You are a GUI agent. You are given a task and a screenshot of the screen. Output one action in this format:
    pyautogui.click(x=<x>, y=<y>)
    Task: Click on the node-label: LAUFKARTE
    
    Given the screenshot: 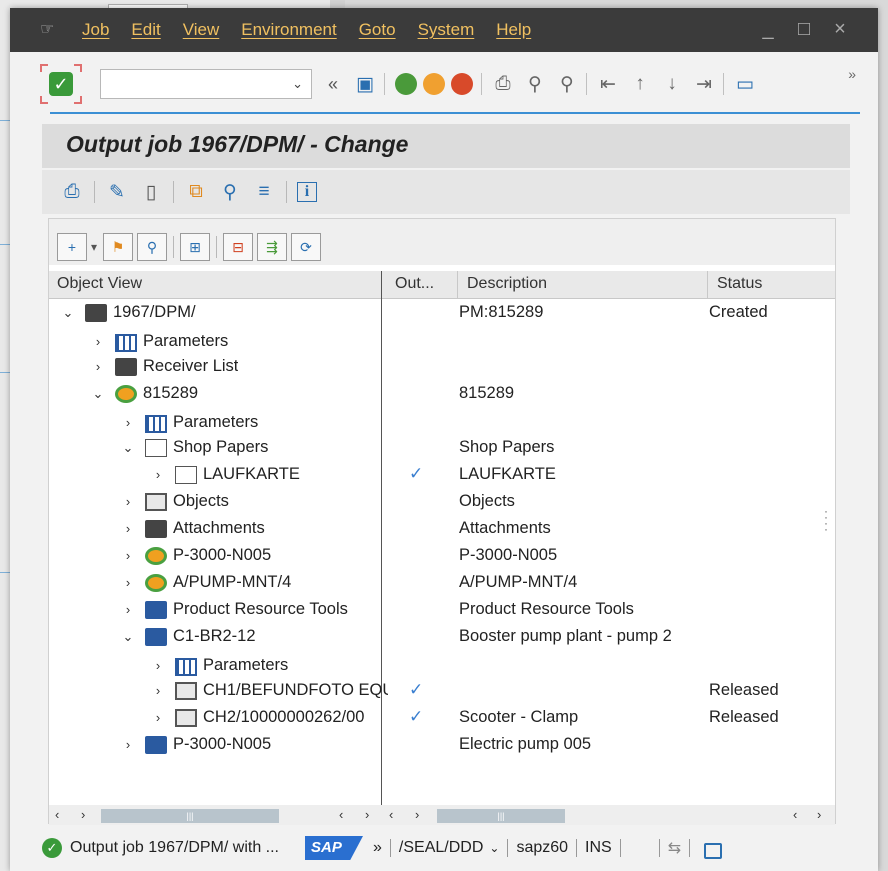 What is the action you would take?
    pyautogui.click(x=251, y=474)
    